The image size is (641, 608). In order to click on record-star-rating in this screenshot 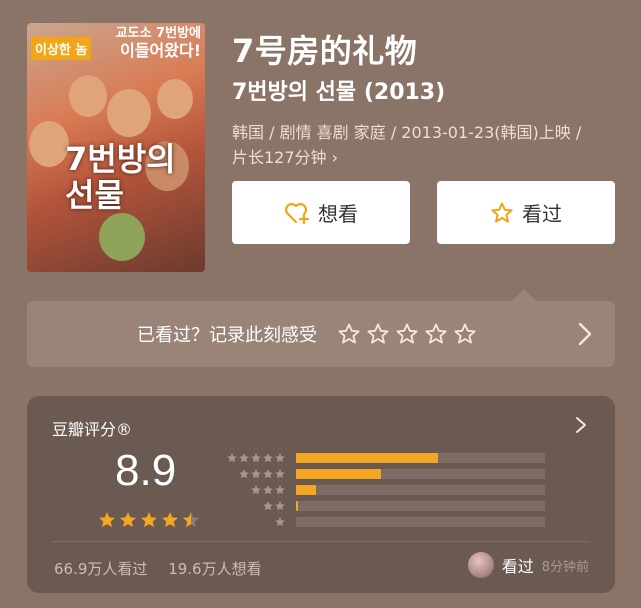, I will do `click(407, 334)`.